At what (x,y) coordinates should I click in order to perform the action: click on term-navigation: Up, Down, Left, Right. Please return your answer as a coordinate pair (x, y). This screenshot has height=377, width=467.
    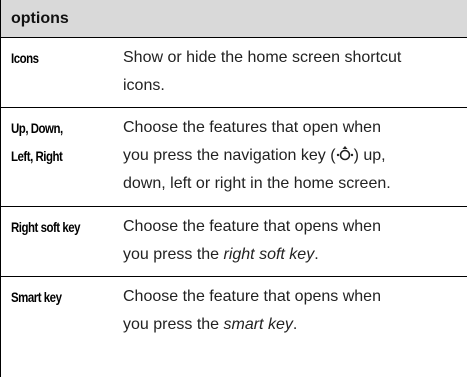
    Looking at the image, I should click on (37, 142).